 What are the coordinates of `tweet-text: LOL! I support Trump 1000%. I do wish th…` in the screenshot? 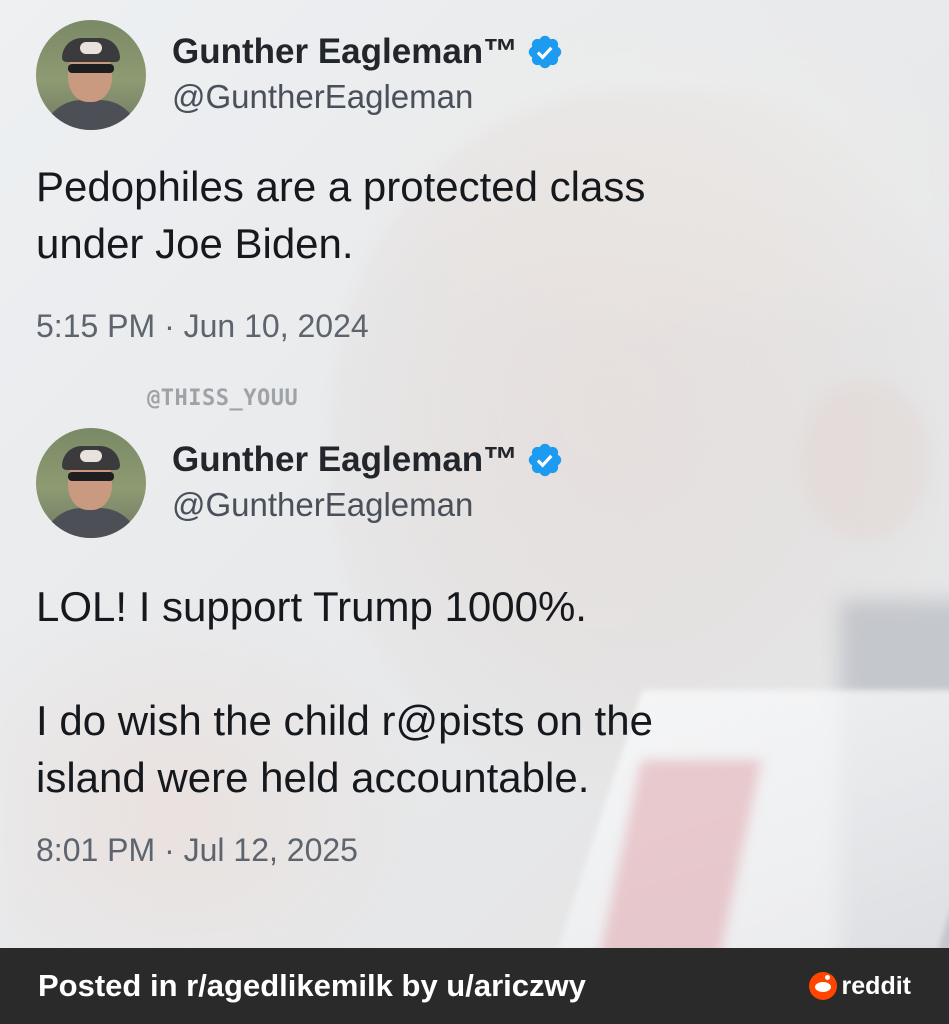 It's located at (344, 692).